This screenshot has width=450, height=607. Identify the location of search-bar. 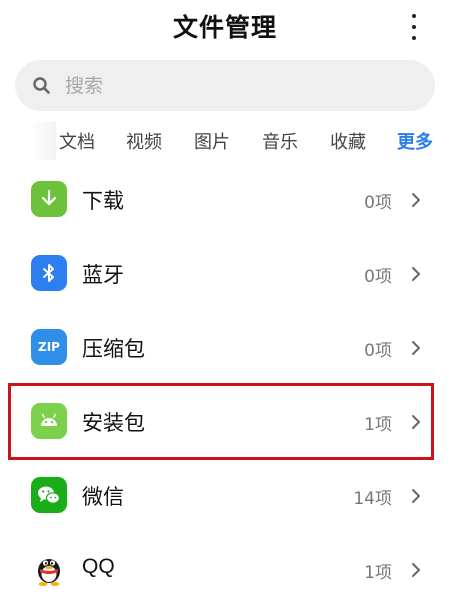
(225, 85).